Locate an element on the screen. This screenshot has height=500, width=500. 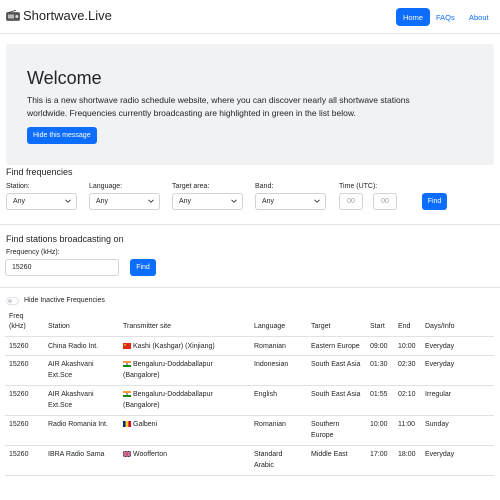
romania-flag-icon is located at coordinates (127, 423).